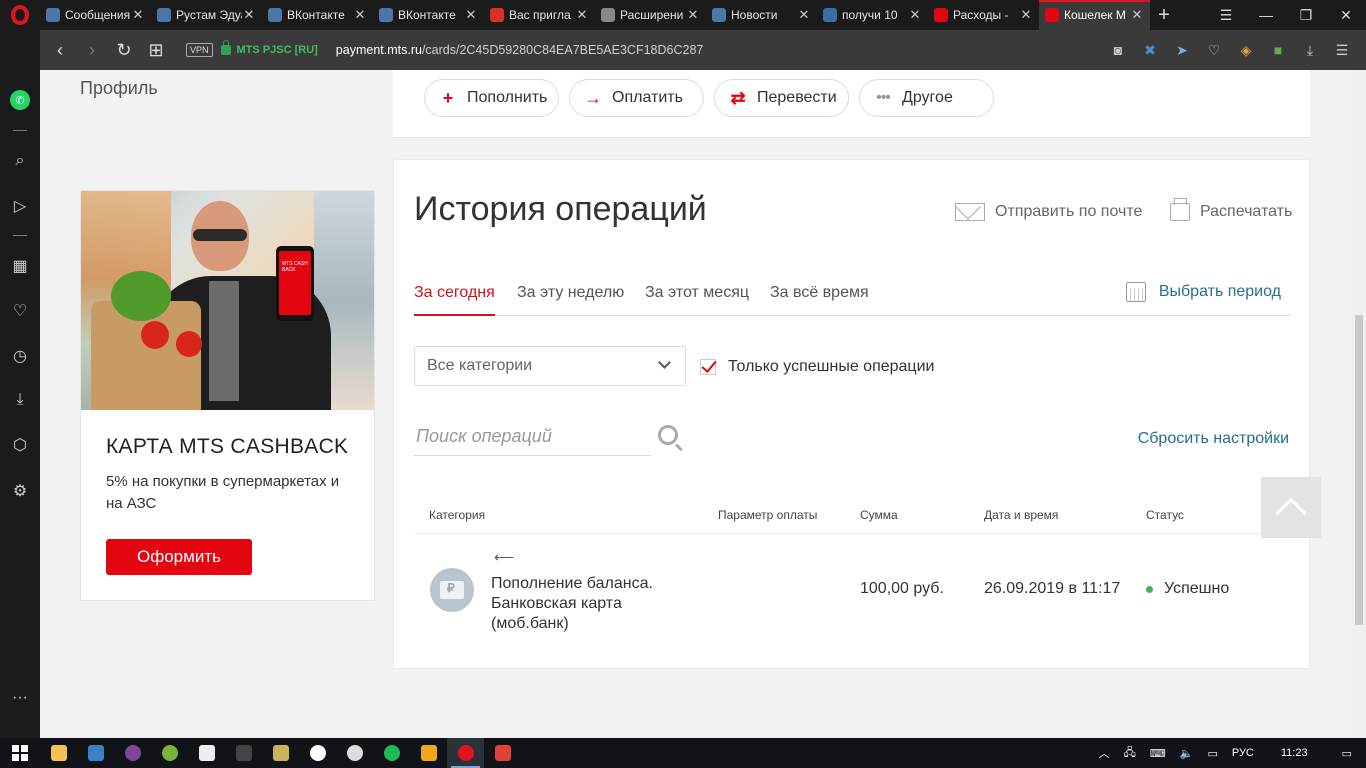  I want to click on speed-dial-icon: ▦, so click(20, 266).